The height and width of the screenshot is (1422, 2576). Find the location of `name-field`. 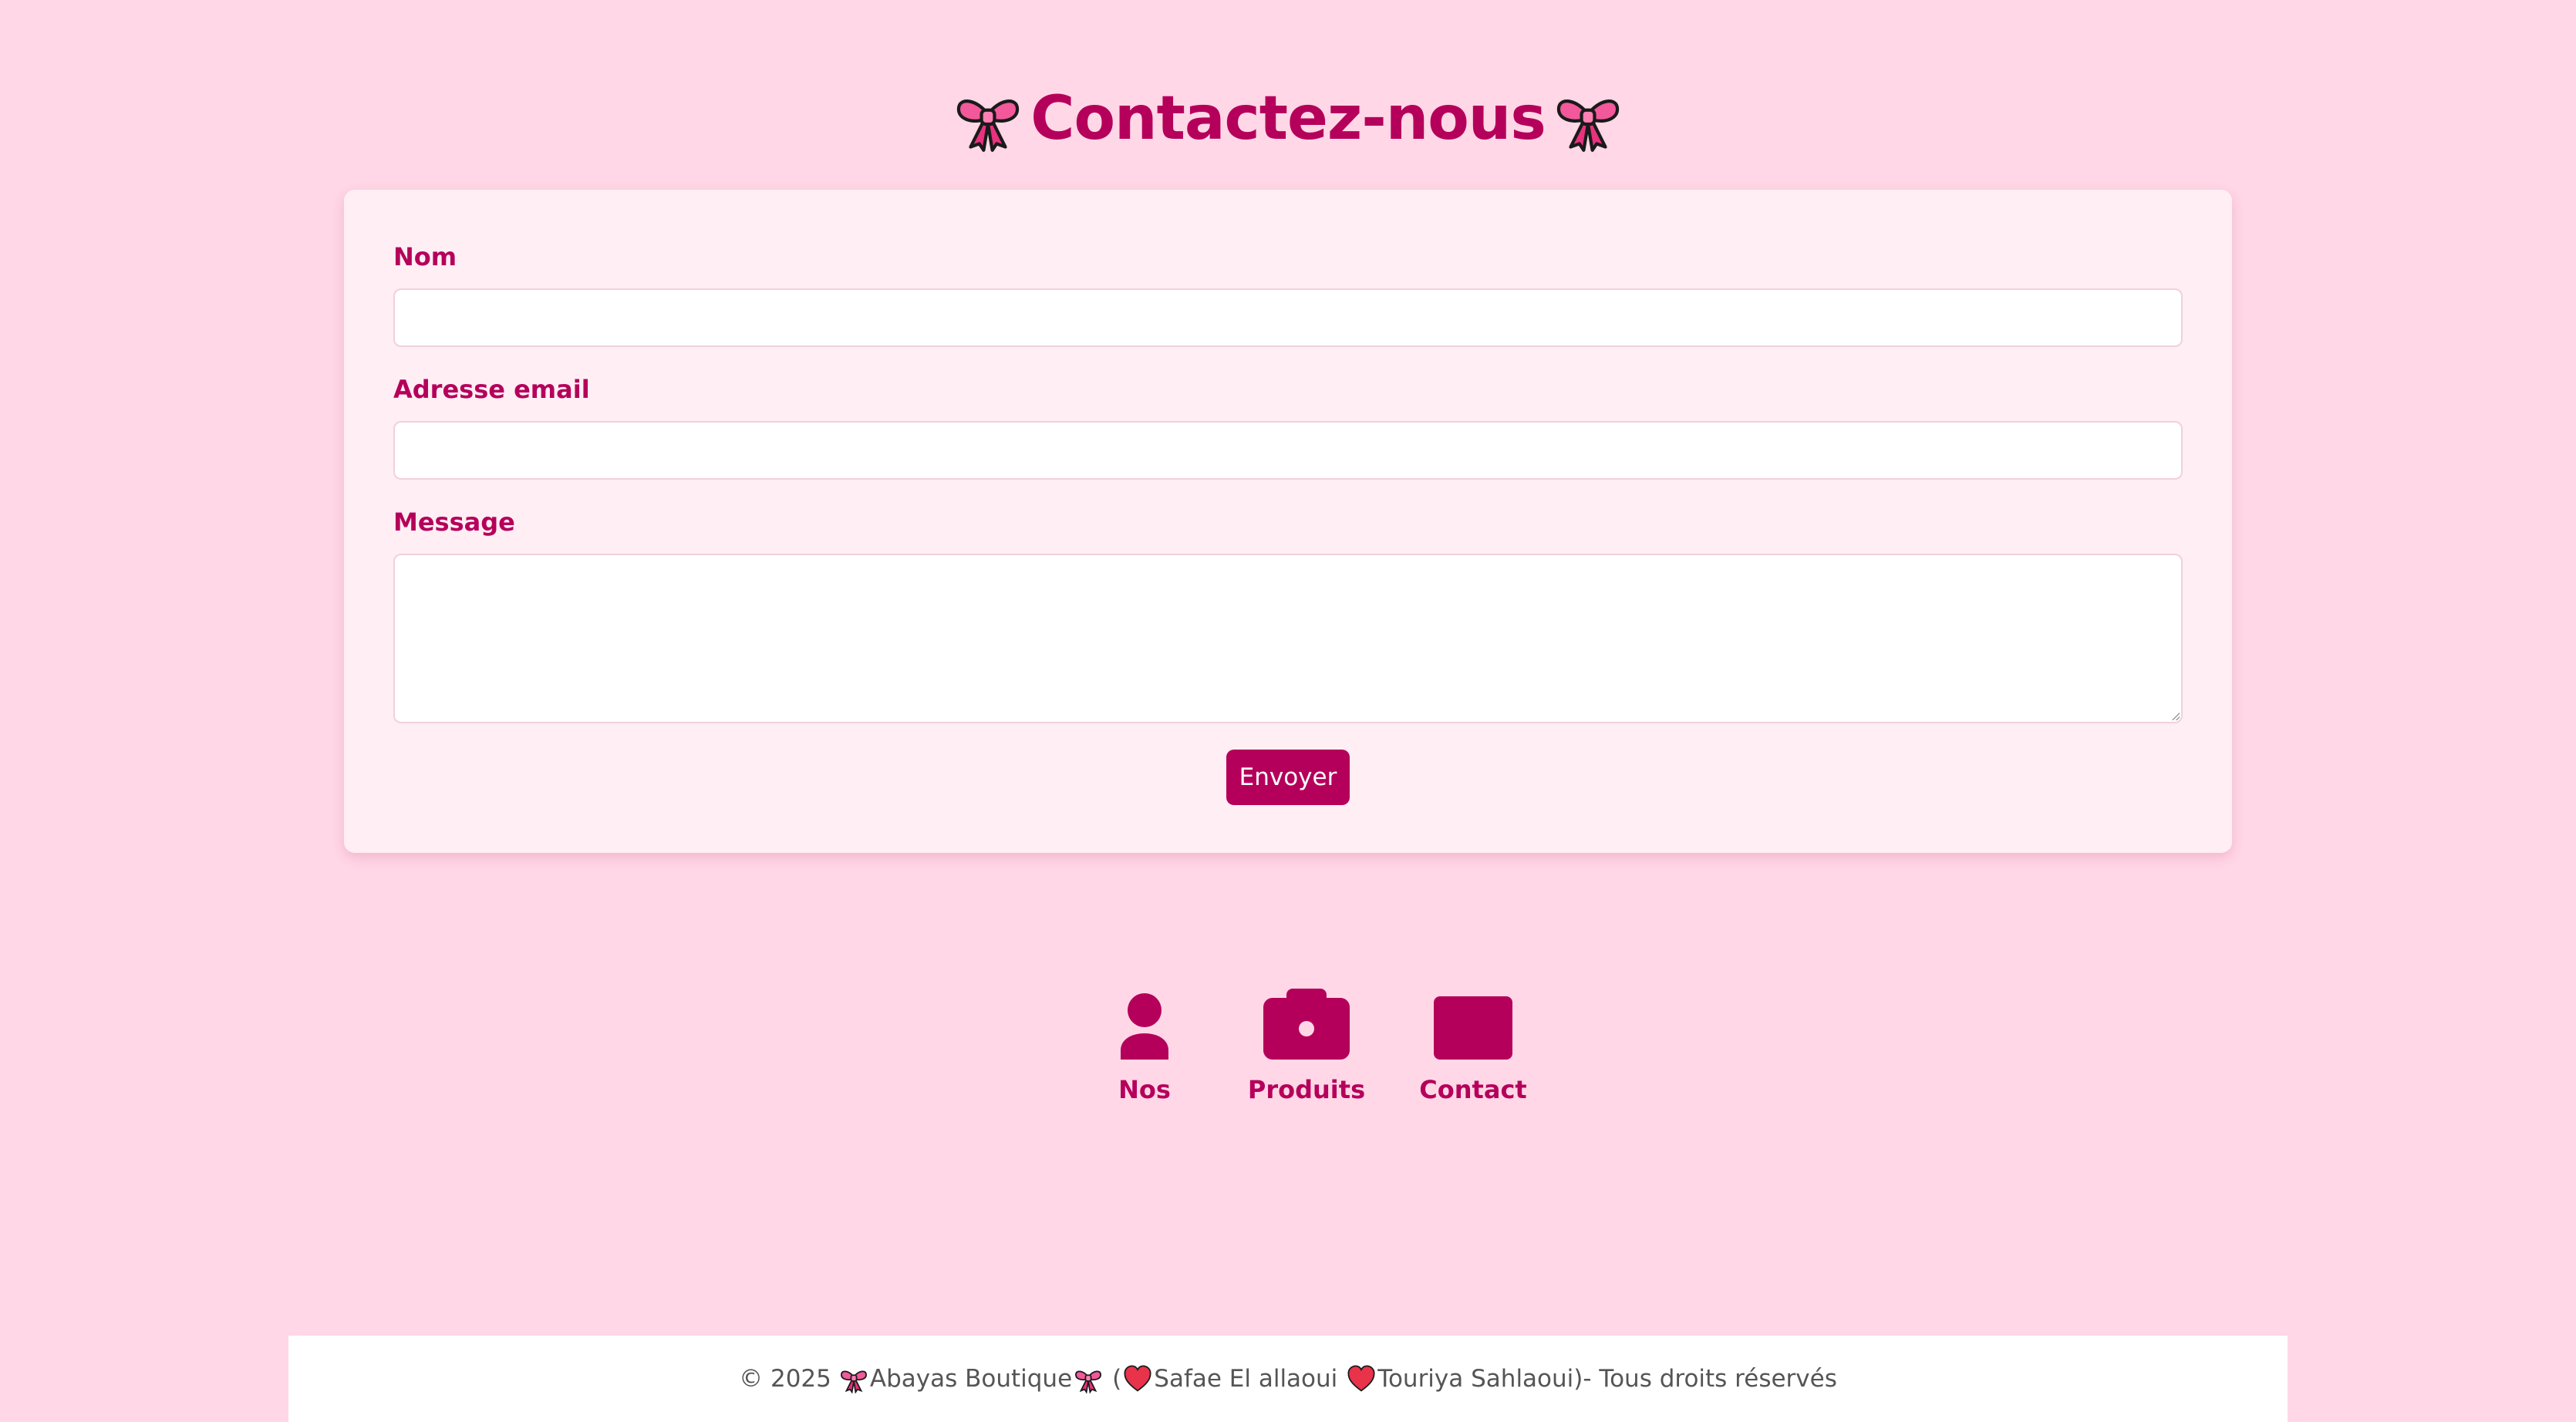

name-field is located at coordinates (1288, 317).